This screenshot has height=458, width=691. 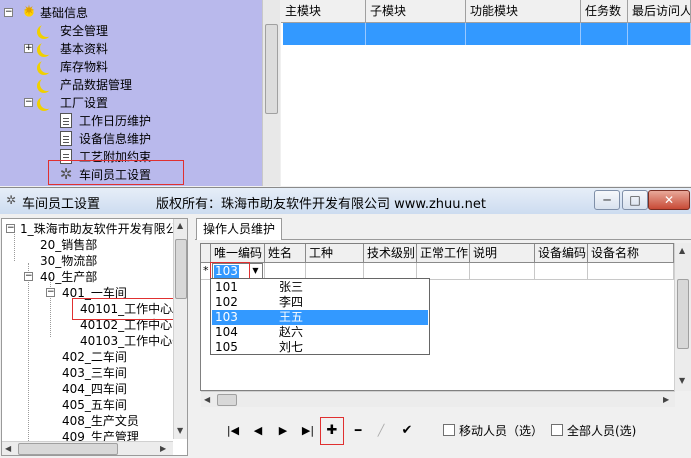 I want to click on next-record-button: ▶, so click(x=283, y=431).